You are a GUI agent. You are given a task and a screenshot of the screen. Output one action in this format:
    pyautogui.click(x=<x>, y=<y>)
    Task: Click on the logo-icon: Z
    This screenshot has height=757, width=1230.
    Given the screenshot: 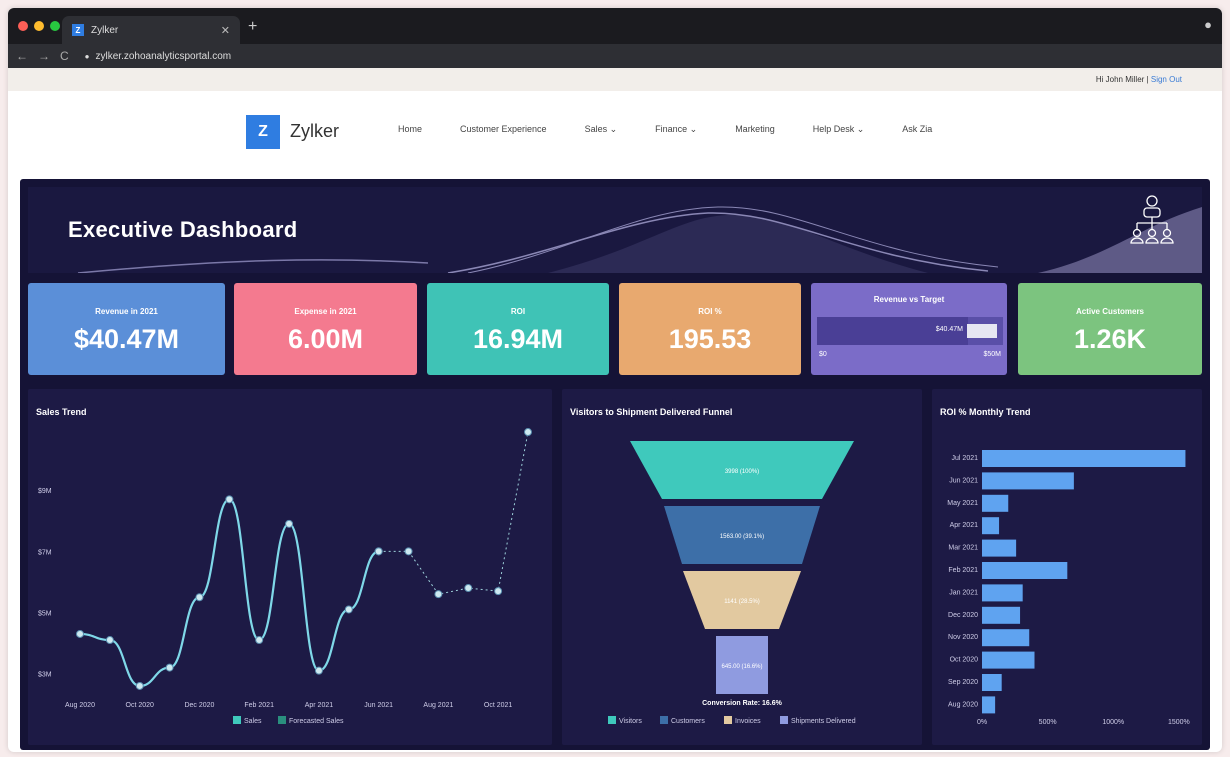 What is the action you would take?
    pyautogui.click(x=263, y=132)
    